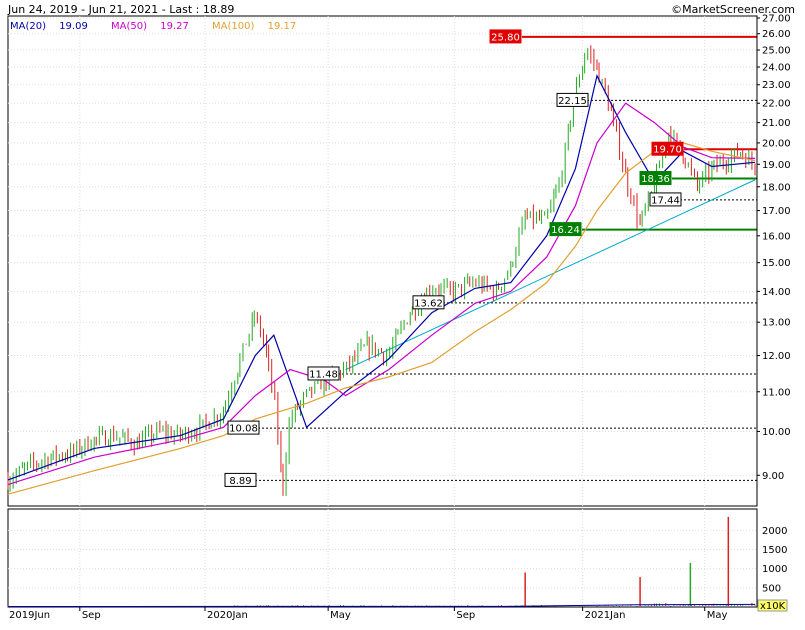  What do you see at coordinates (227, 615) in the screenshot?
I see `time-tick-label: 2020Jan` at bounding box center [227, 615].